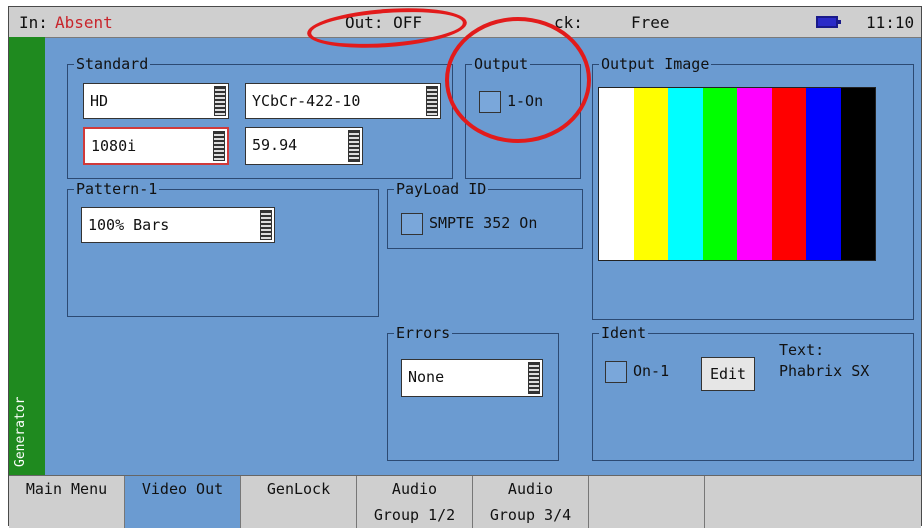 The height and width of the screenshot is (531, 922). Describe the element at coordinates (728, 374) in the screenshot. I see `ident-edit-button: Edit` at that location.